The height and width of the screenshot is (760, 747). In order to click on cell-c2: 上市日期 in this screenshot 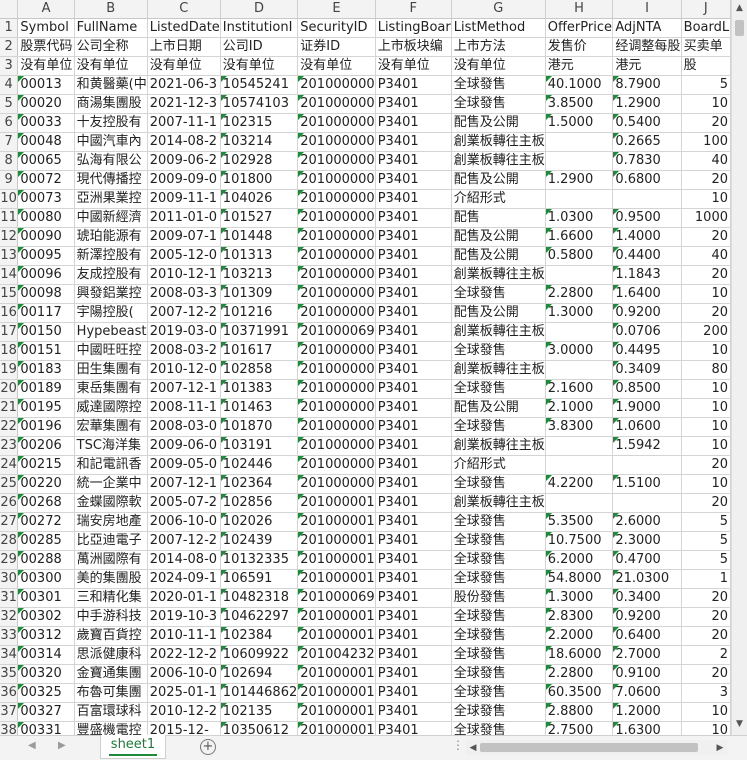, I will do `click(184, 47)`.